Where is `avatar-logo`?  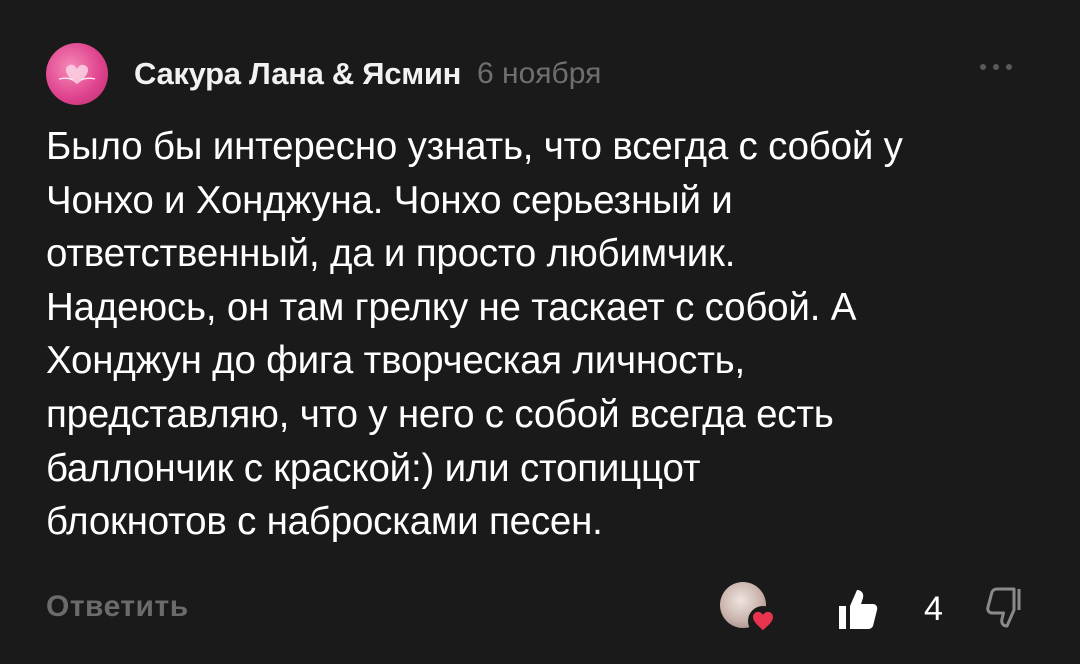 avatar-logo is located at coordinates (77, 74).